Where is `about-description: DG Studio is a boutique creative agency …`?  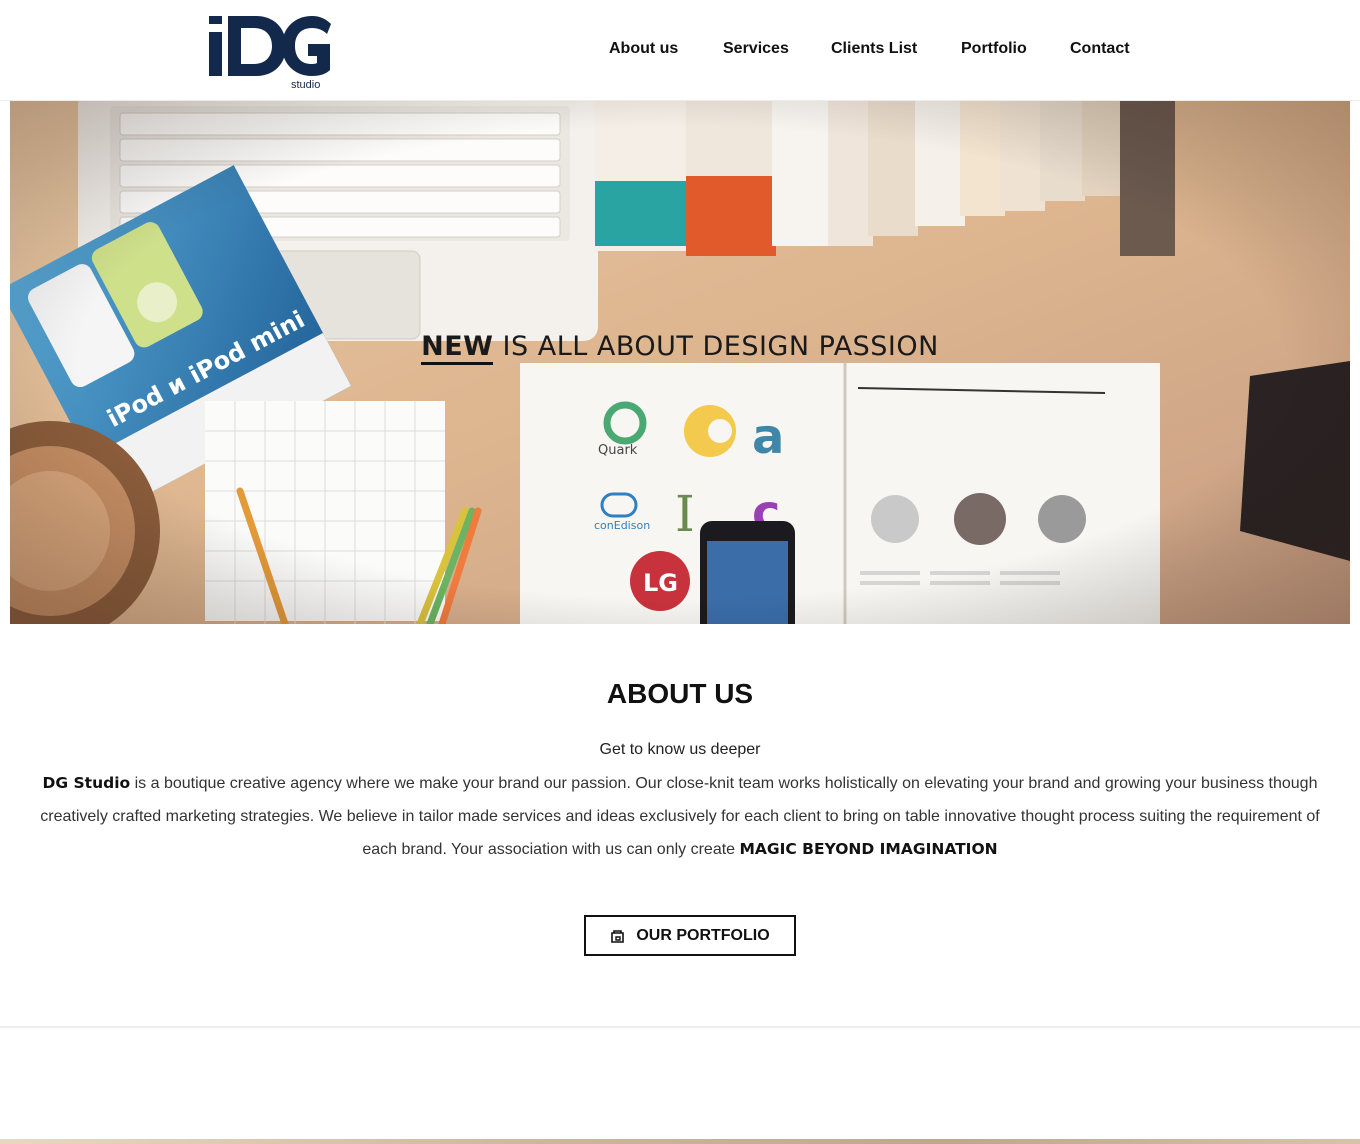
about-description: DG Studio is a boutique creative agency … is located at coordinates (680, 816).